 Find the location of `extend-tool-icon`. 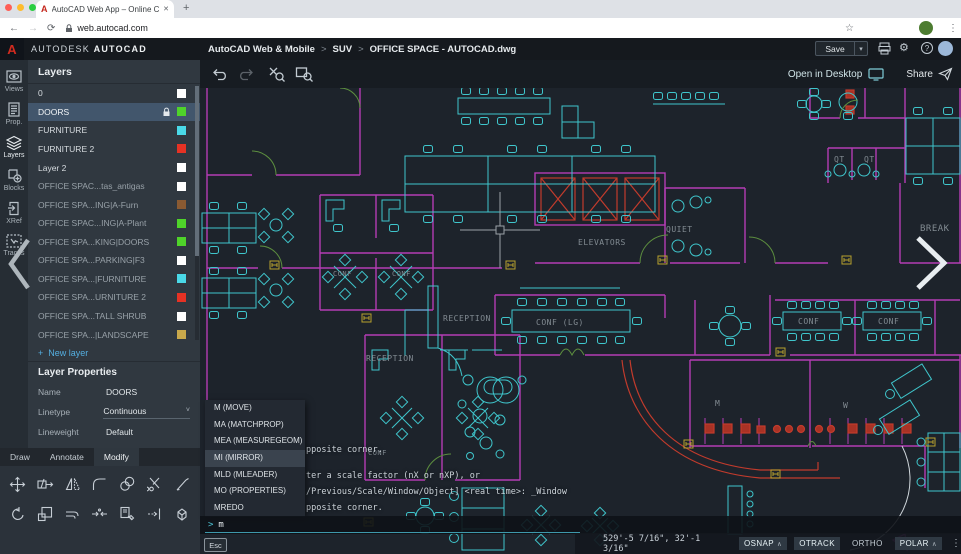

extend-tool-icon is located at coordinates (154, 514).